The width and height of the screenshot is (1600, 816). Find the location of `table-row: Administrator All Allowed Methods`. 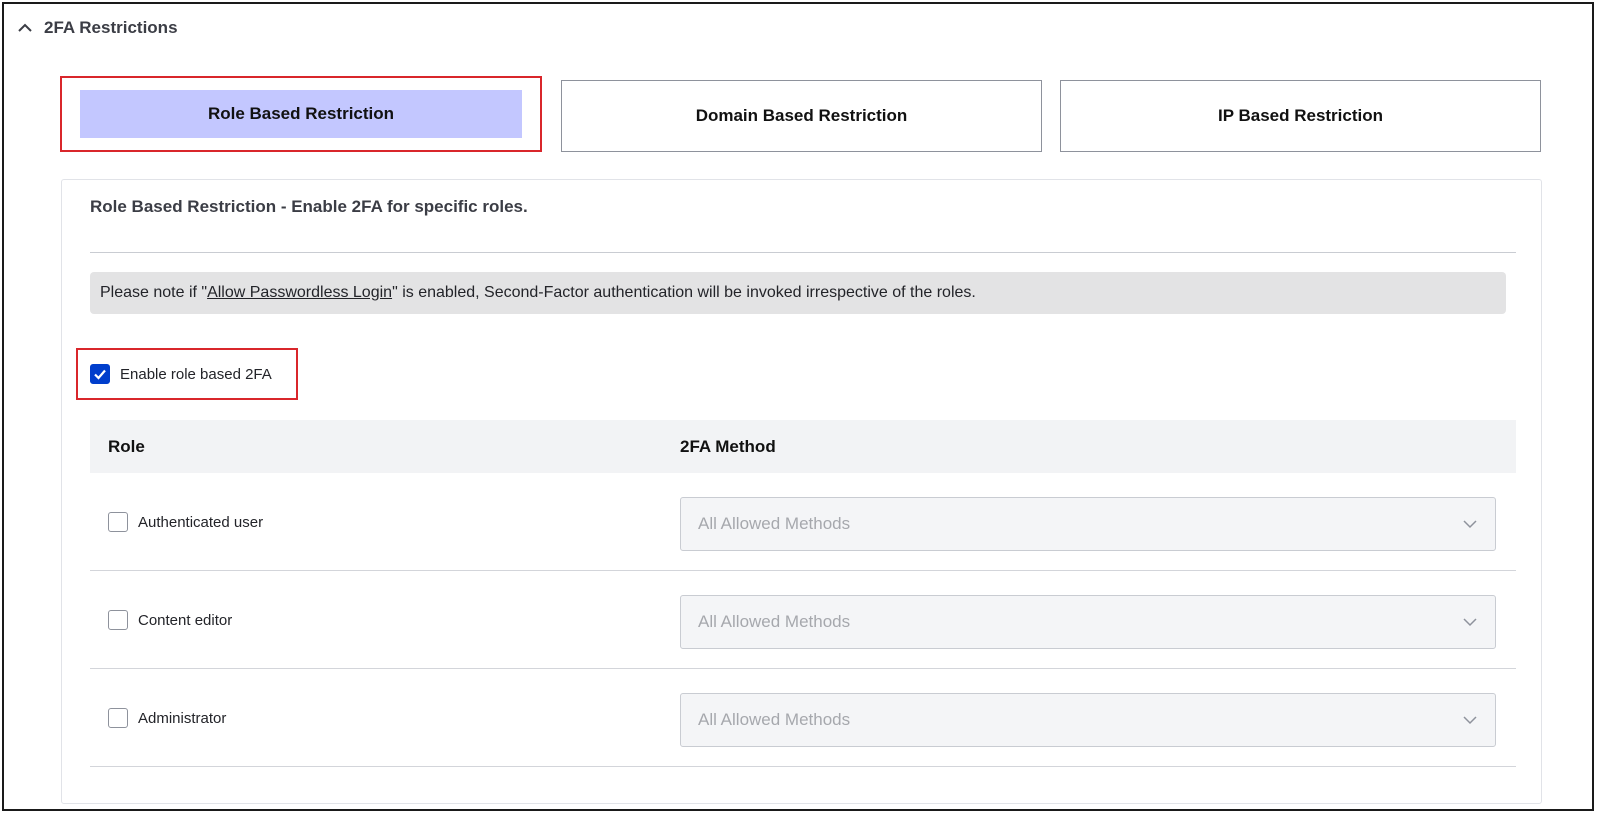

table-row: Administrator All Allowed Methods is located at coordinates (803, 718).